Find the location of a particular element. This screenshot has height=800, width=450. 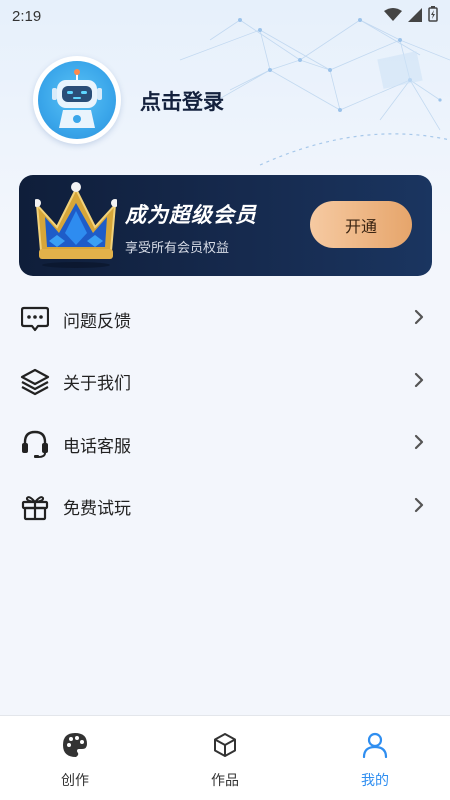

tab-create: 创作 is located at coordinates (75, 758).